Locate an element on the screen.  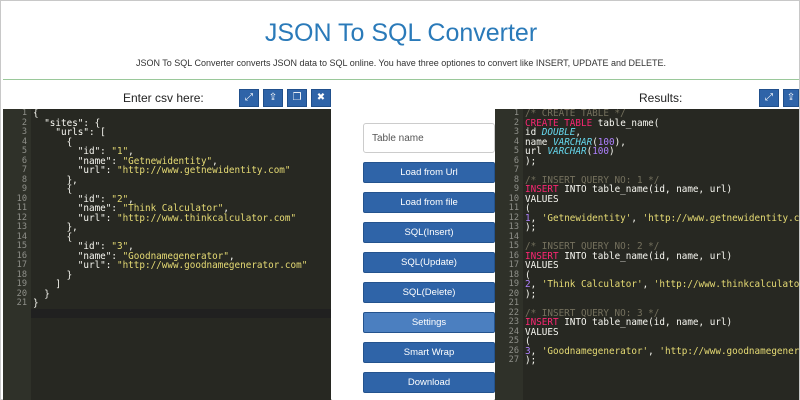
code-line: url VARCHAR(100) is located at coordinates (570, 151).